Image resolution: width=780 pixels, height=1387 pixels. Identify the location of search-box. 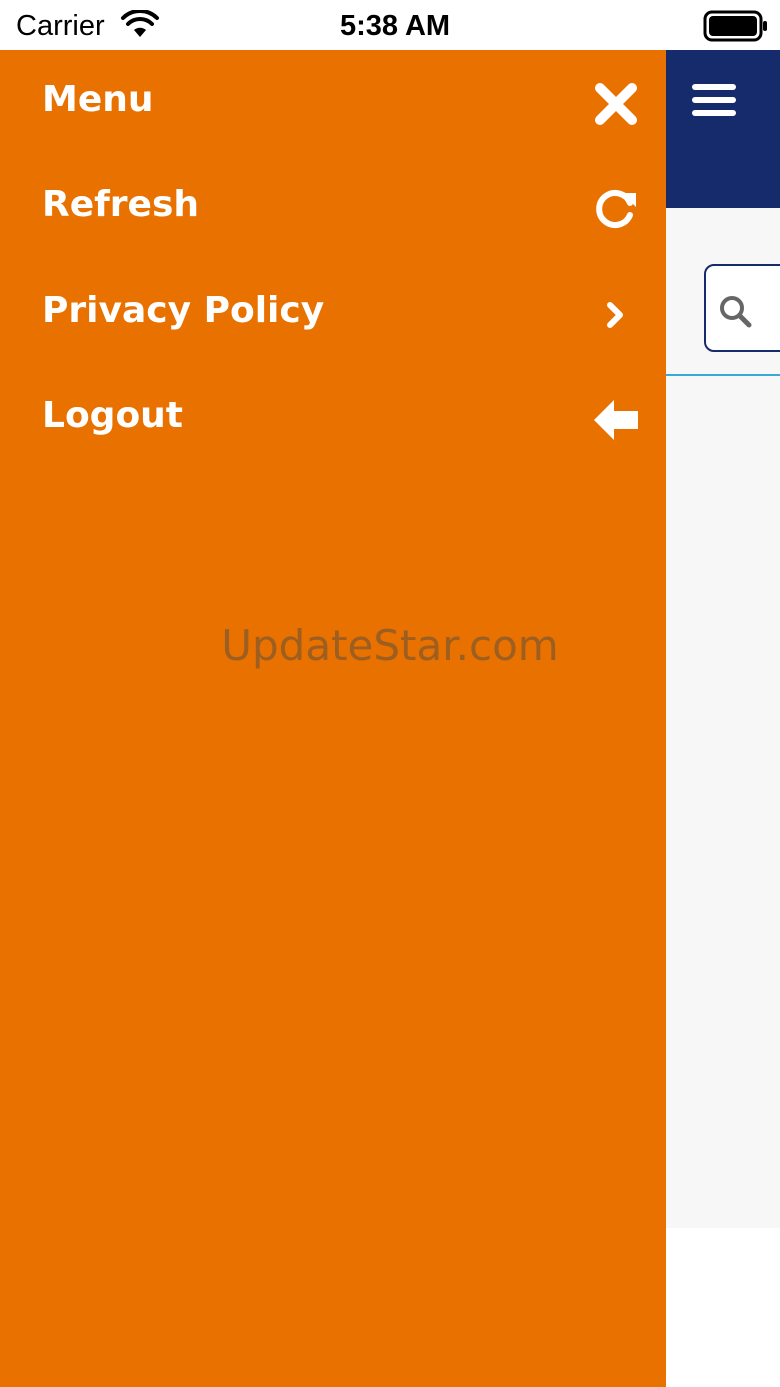
(742, 308).